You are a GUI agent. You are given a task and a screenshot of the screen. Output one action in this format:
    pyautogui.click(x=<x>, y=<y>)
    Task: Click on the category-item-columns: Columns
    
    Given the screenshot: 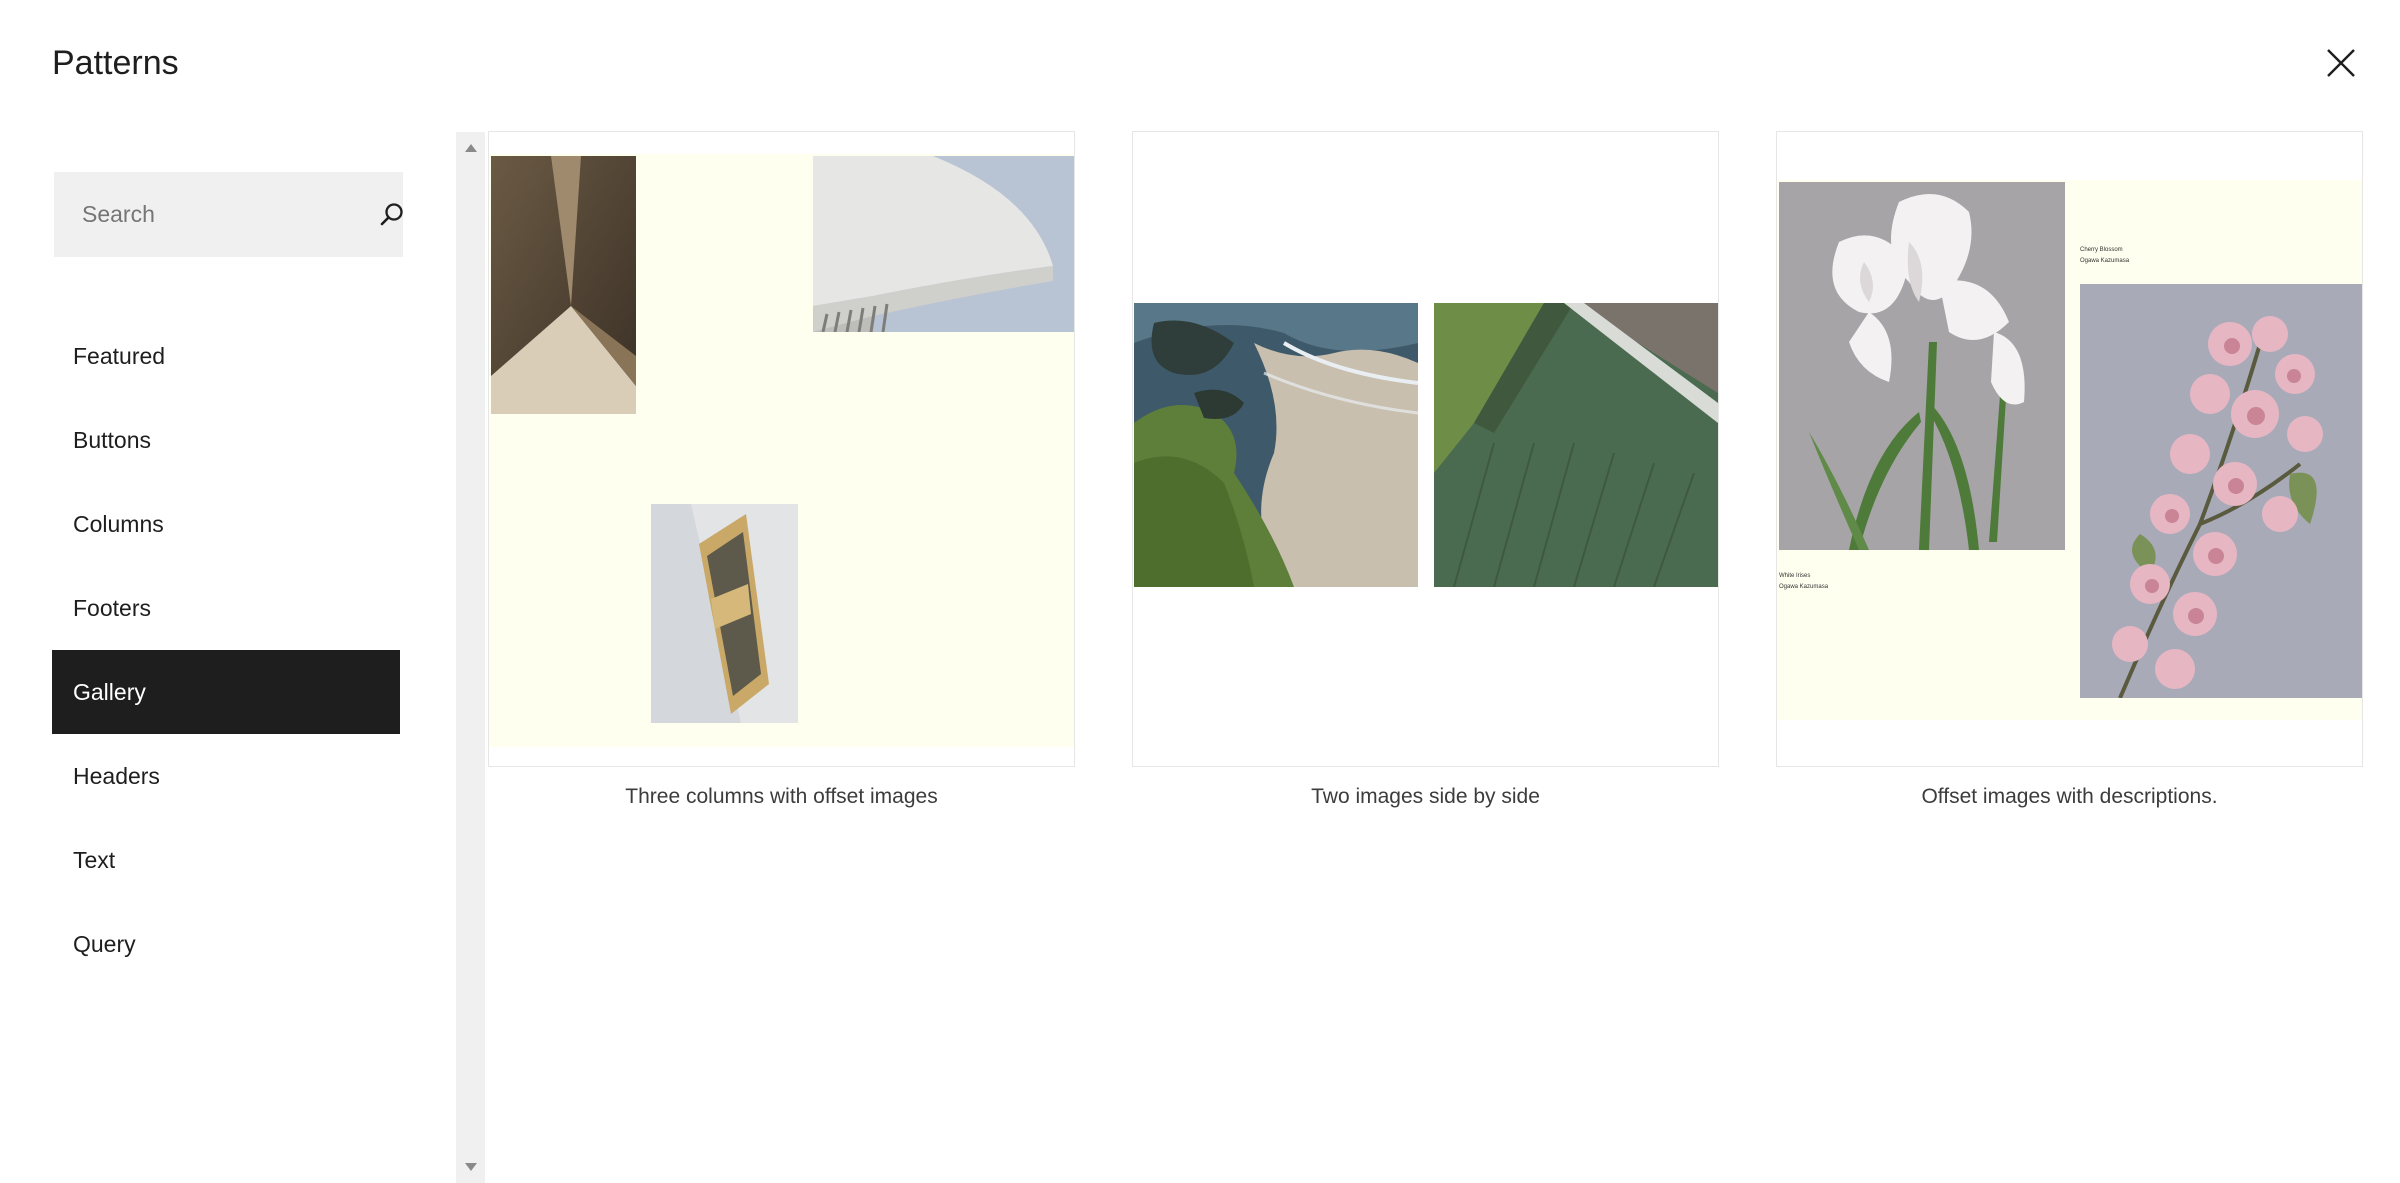 What is the action you would take?
    pyautogui.click(x=226, y=524)
    